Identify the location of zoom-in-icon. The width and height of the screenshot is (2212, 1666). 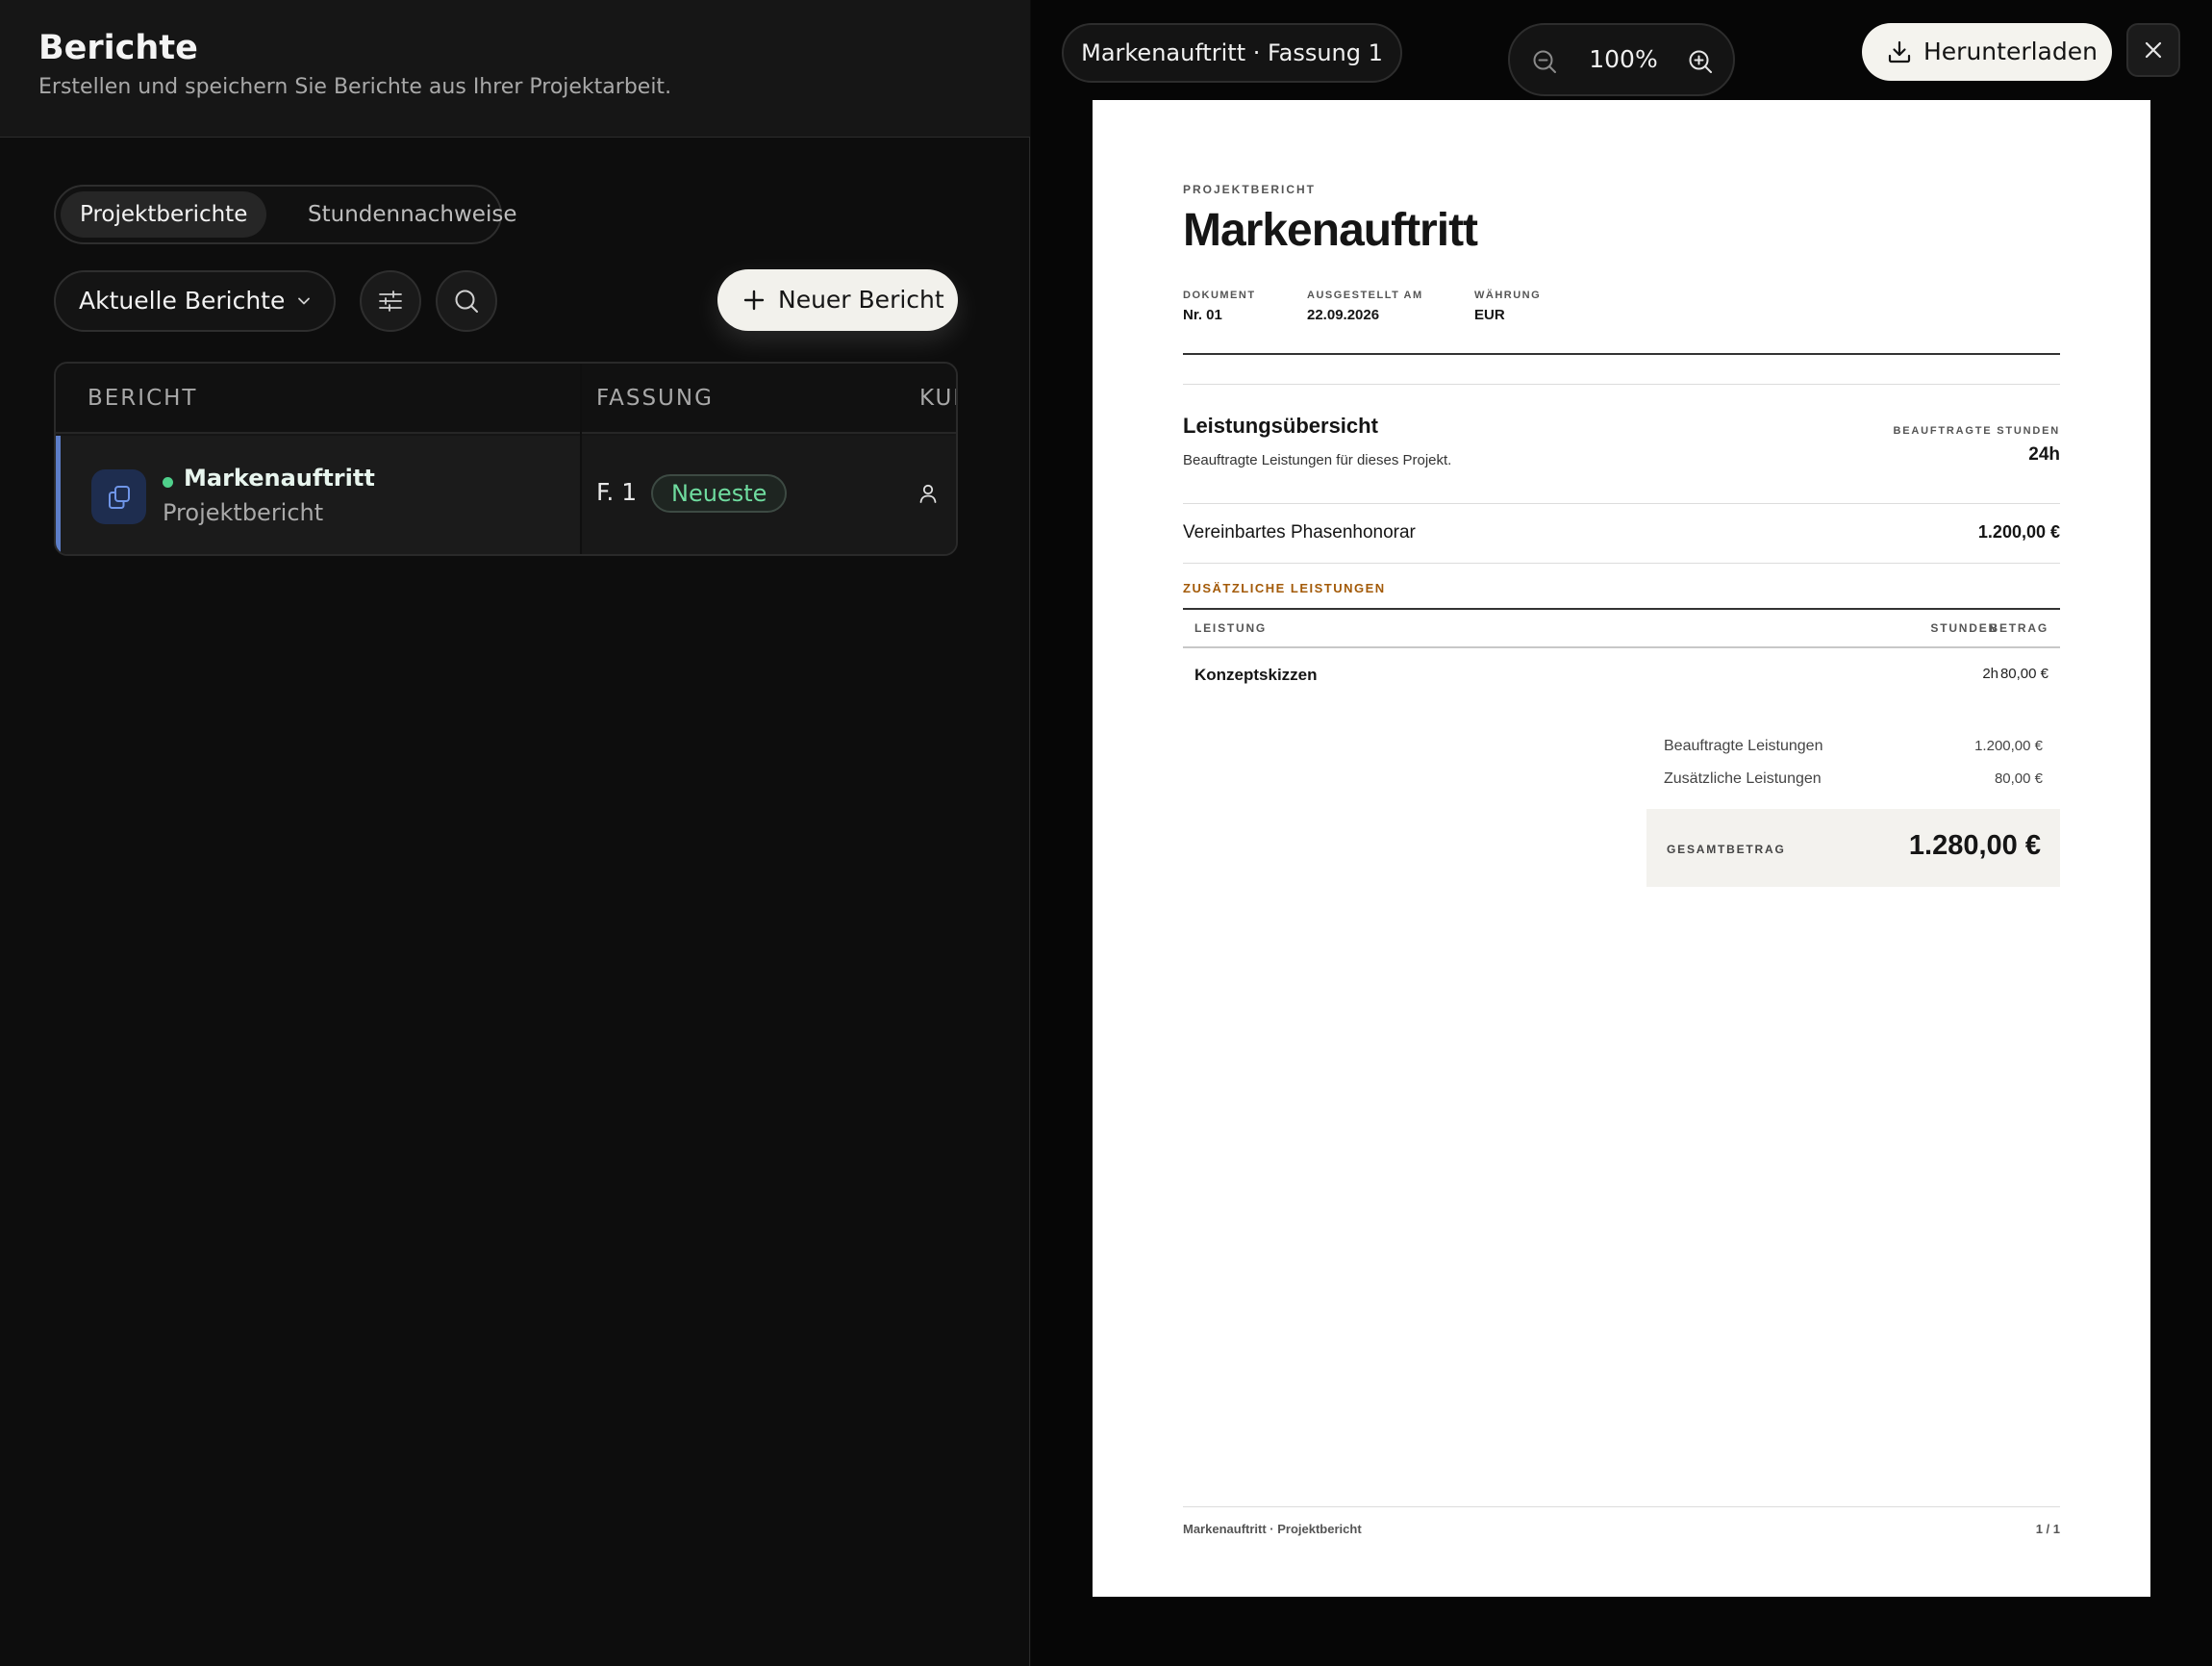
(1700, 62).